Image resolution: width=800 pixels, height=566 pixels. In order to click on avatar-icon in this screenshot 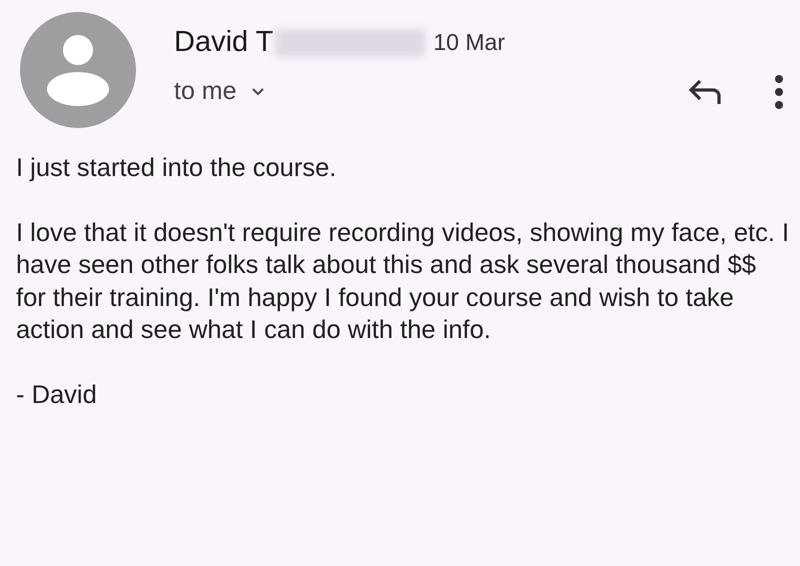, I will do `click(78, 70)`.